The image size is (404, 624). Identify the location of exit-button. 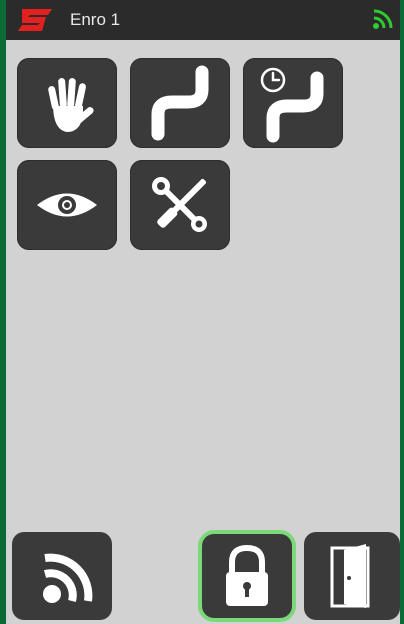
(352, 576).